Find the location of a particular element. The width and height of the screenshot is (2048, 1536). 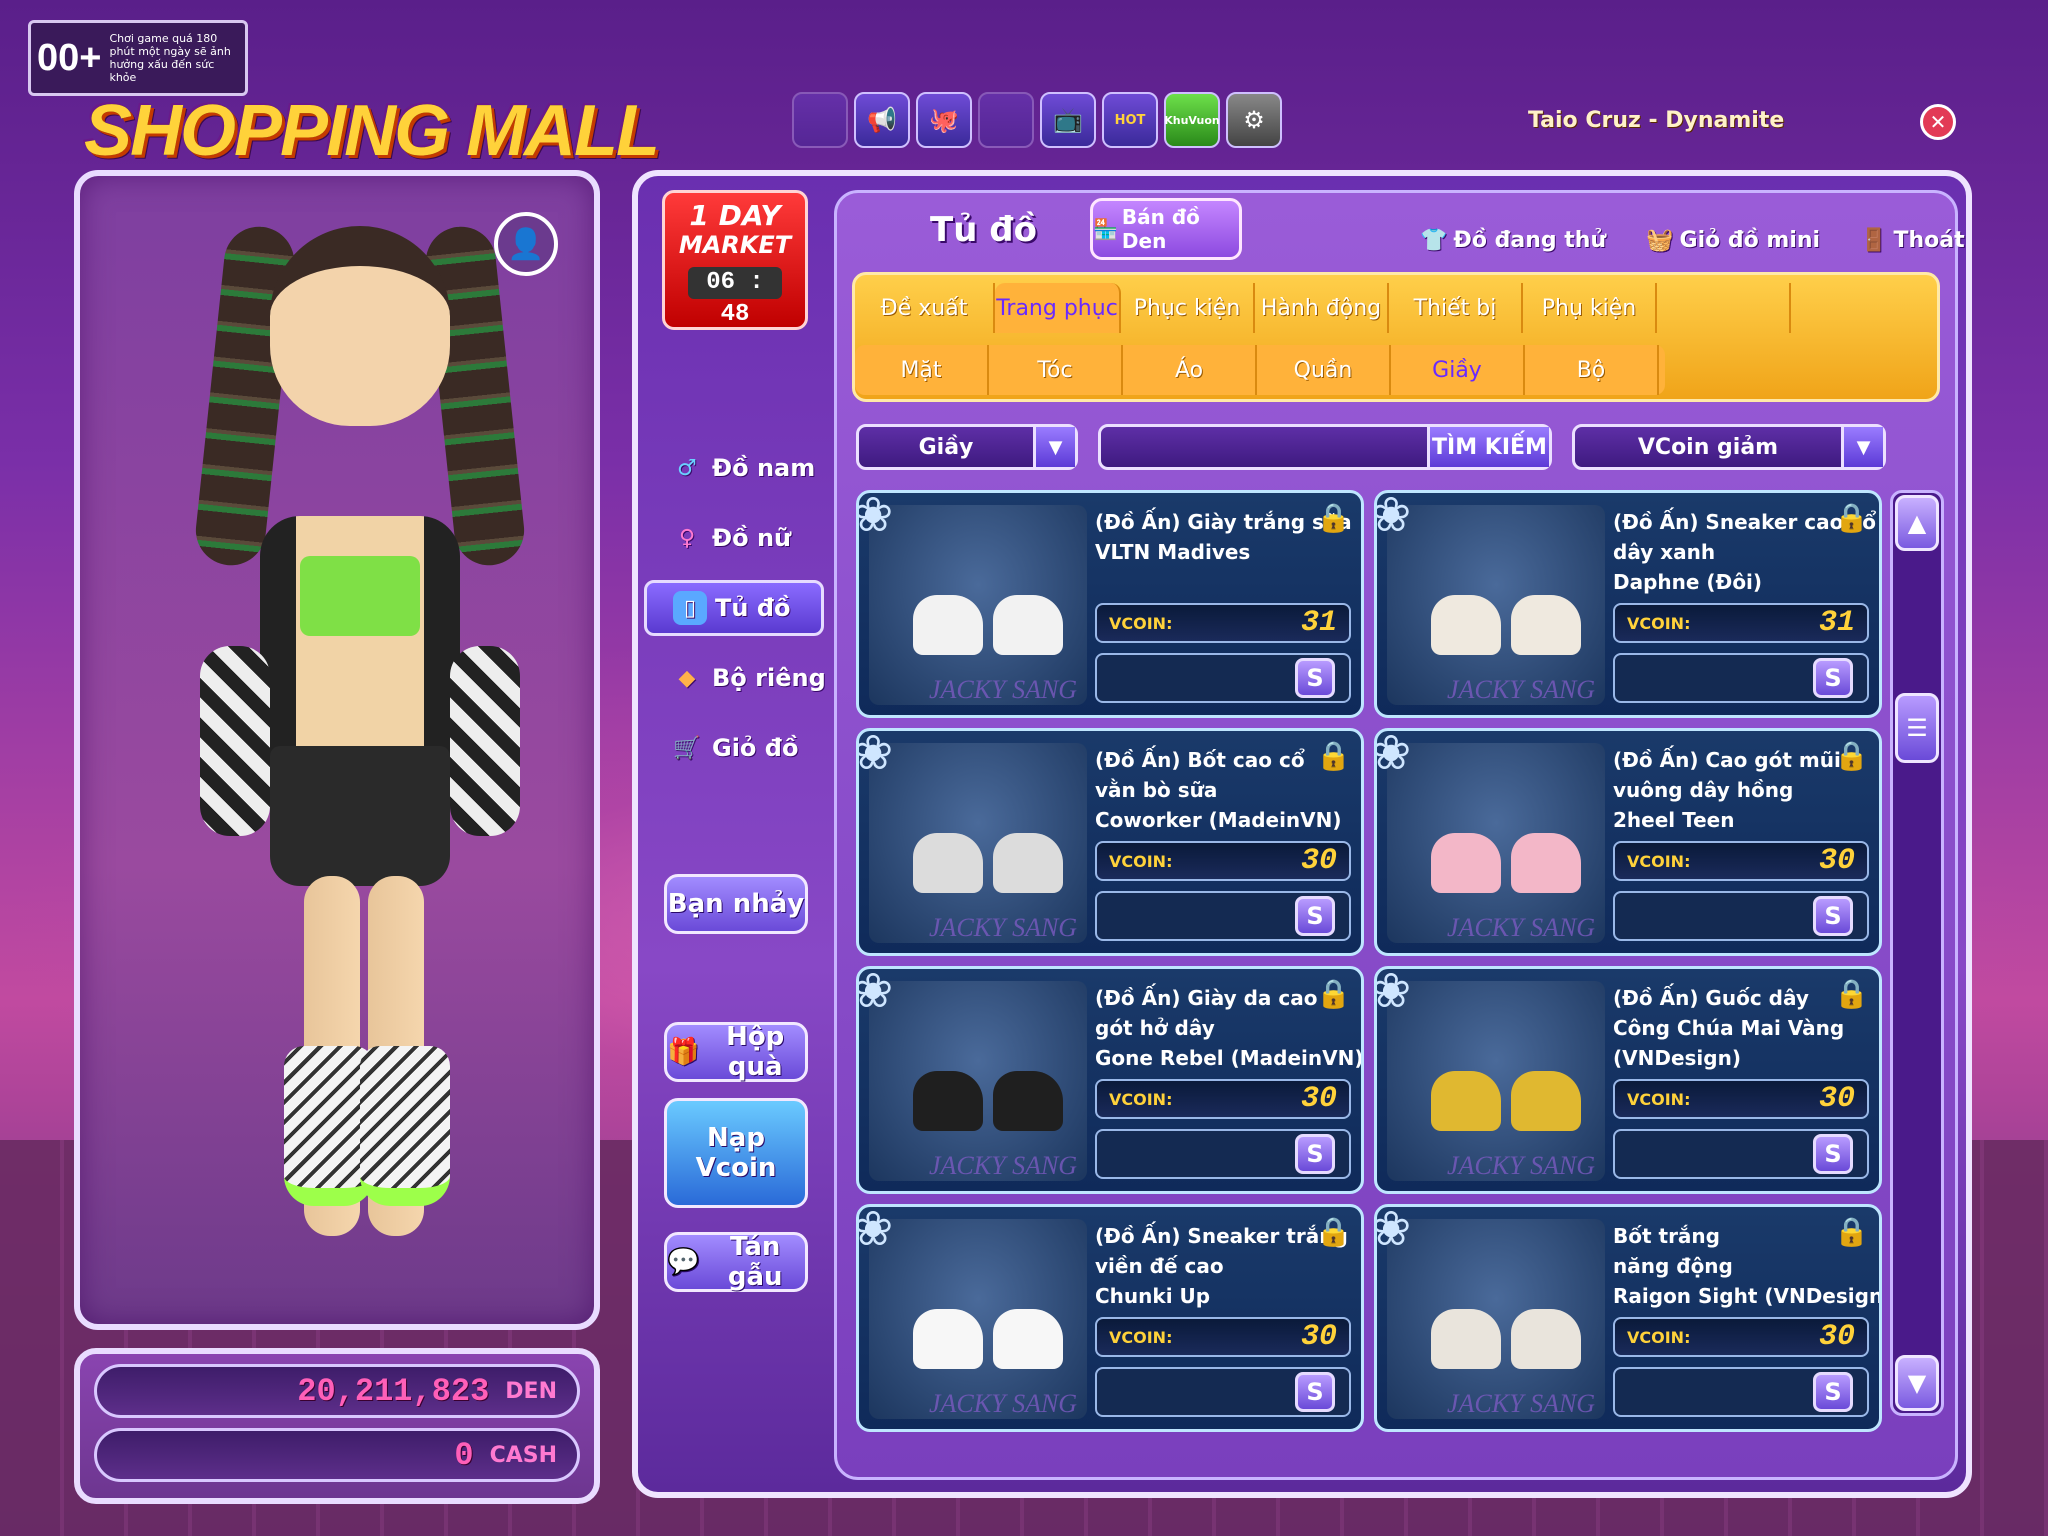

sort-value: VCoin giảm is located at coordinates (1708, 447).